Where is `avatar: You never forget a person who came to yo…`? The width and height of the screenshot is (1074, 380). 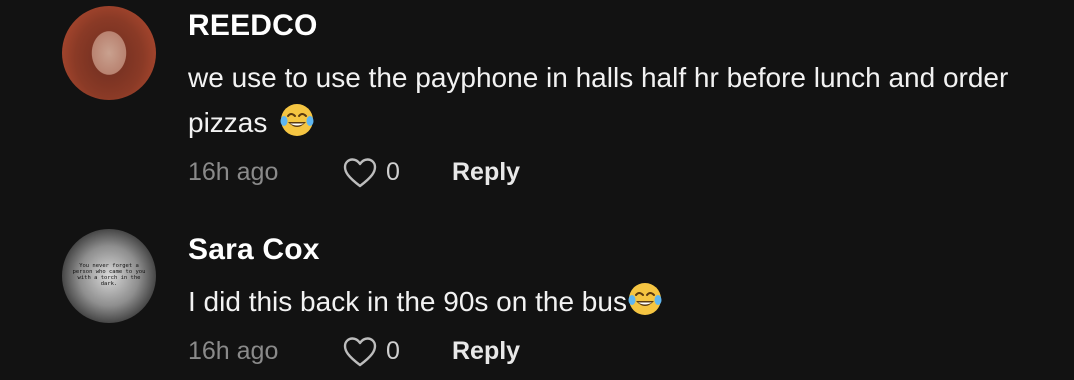 avatar: You never forget a person who came to yo… is located at coordinates (109, 276).